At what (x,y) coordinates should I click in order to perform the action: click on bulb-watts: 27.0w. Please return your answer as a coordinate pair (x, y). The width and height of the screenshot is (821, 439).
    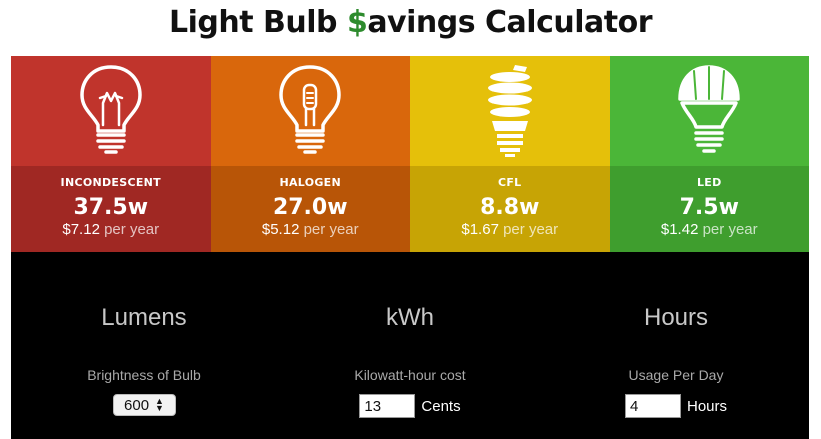
    Looking at the image, I should click on (310, 207).